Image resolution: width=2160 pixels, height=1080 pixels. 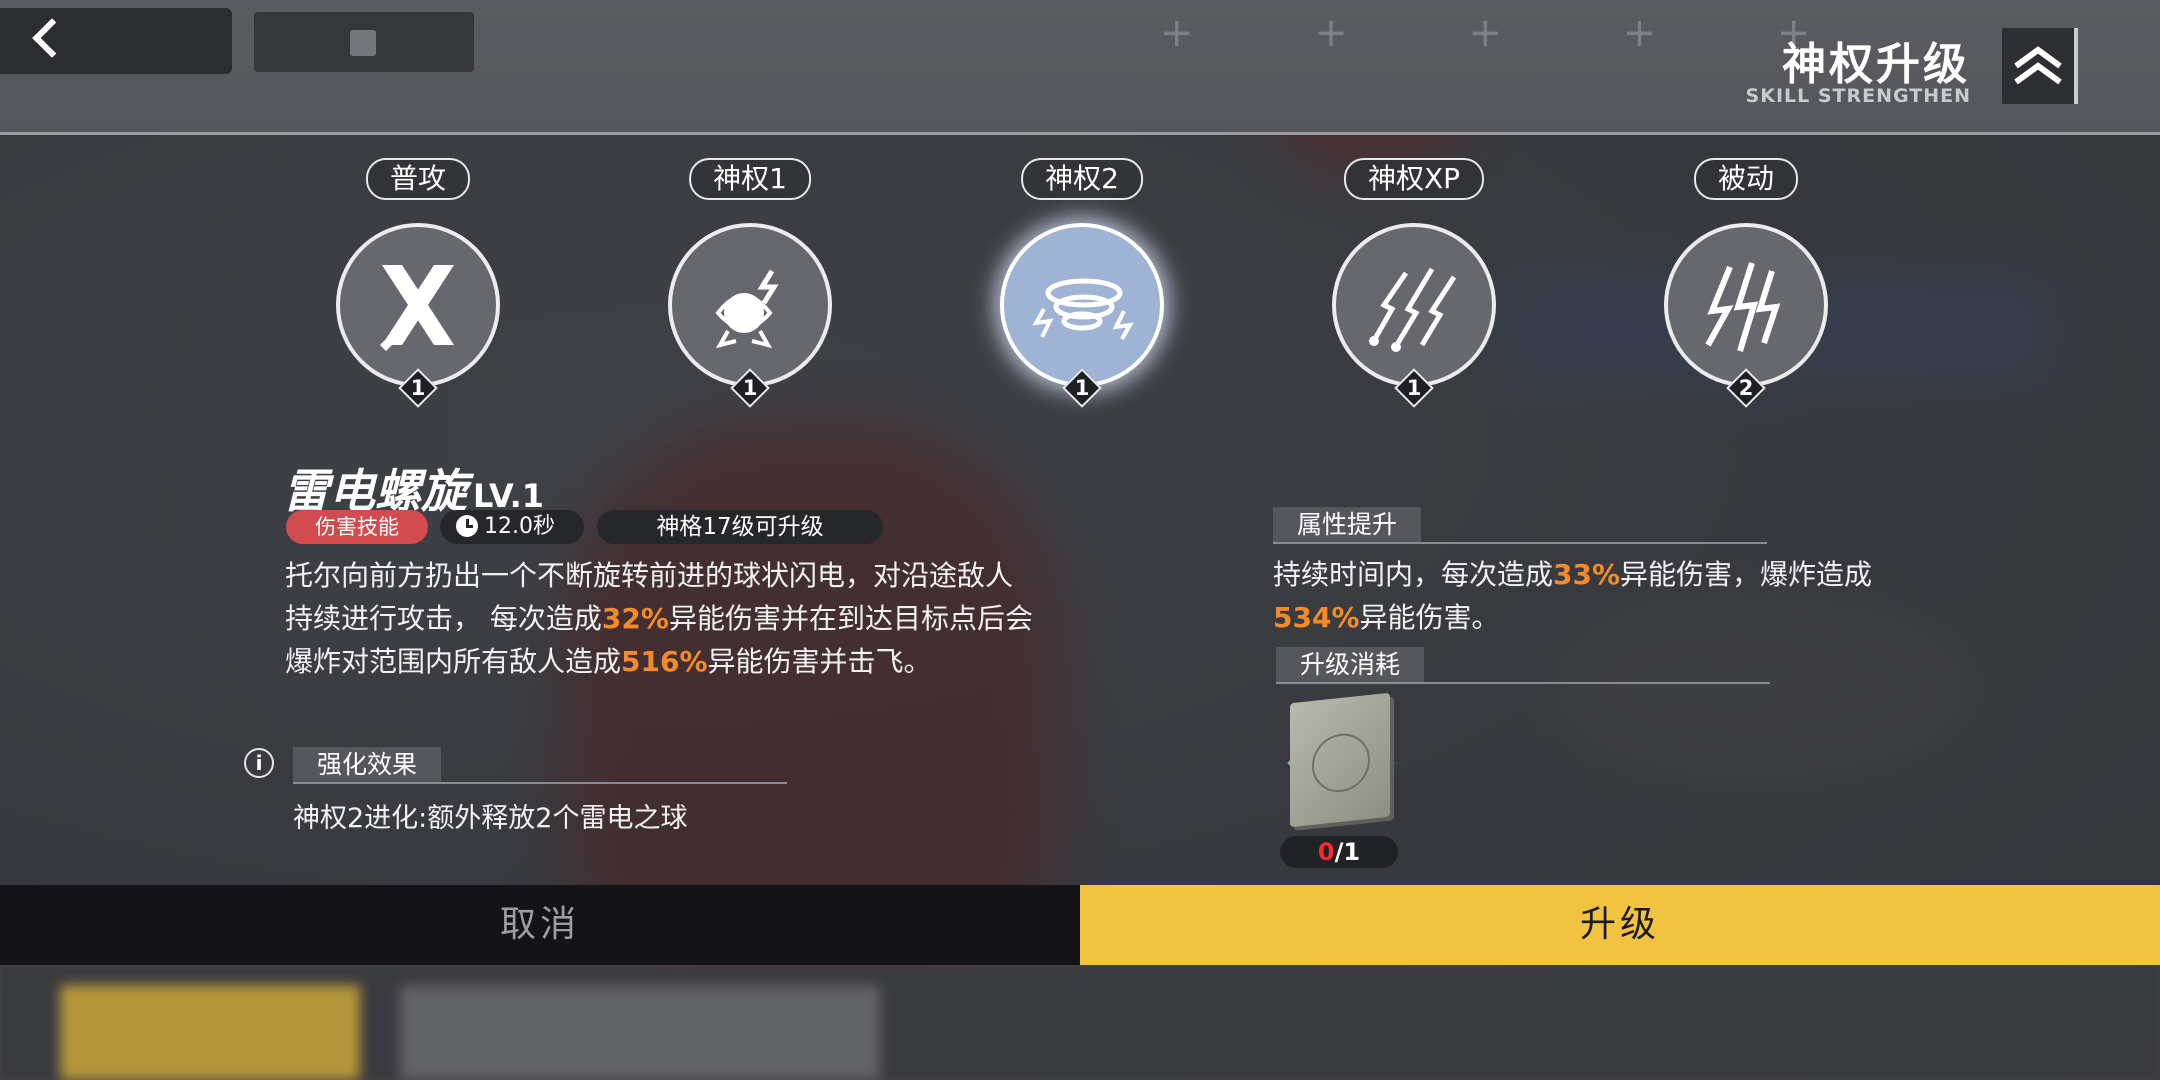 What do you see at coordinates (1858, 96) in the screenshot?
I see `page-subtitle: SKILL STRENGTHEN` at bounding box center [1858, 96].